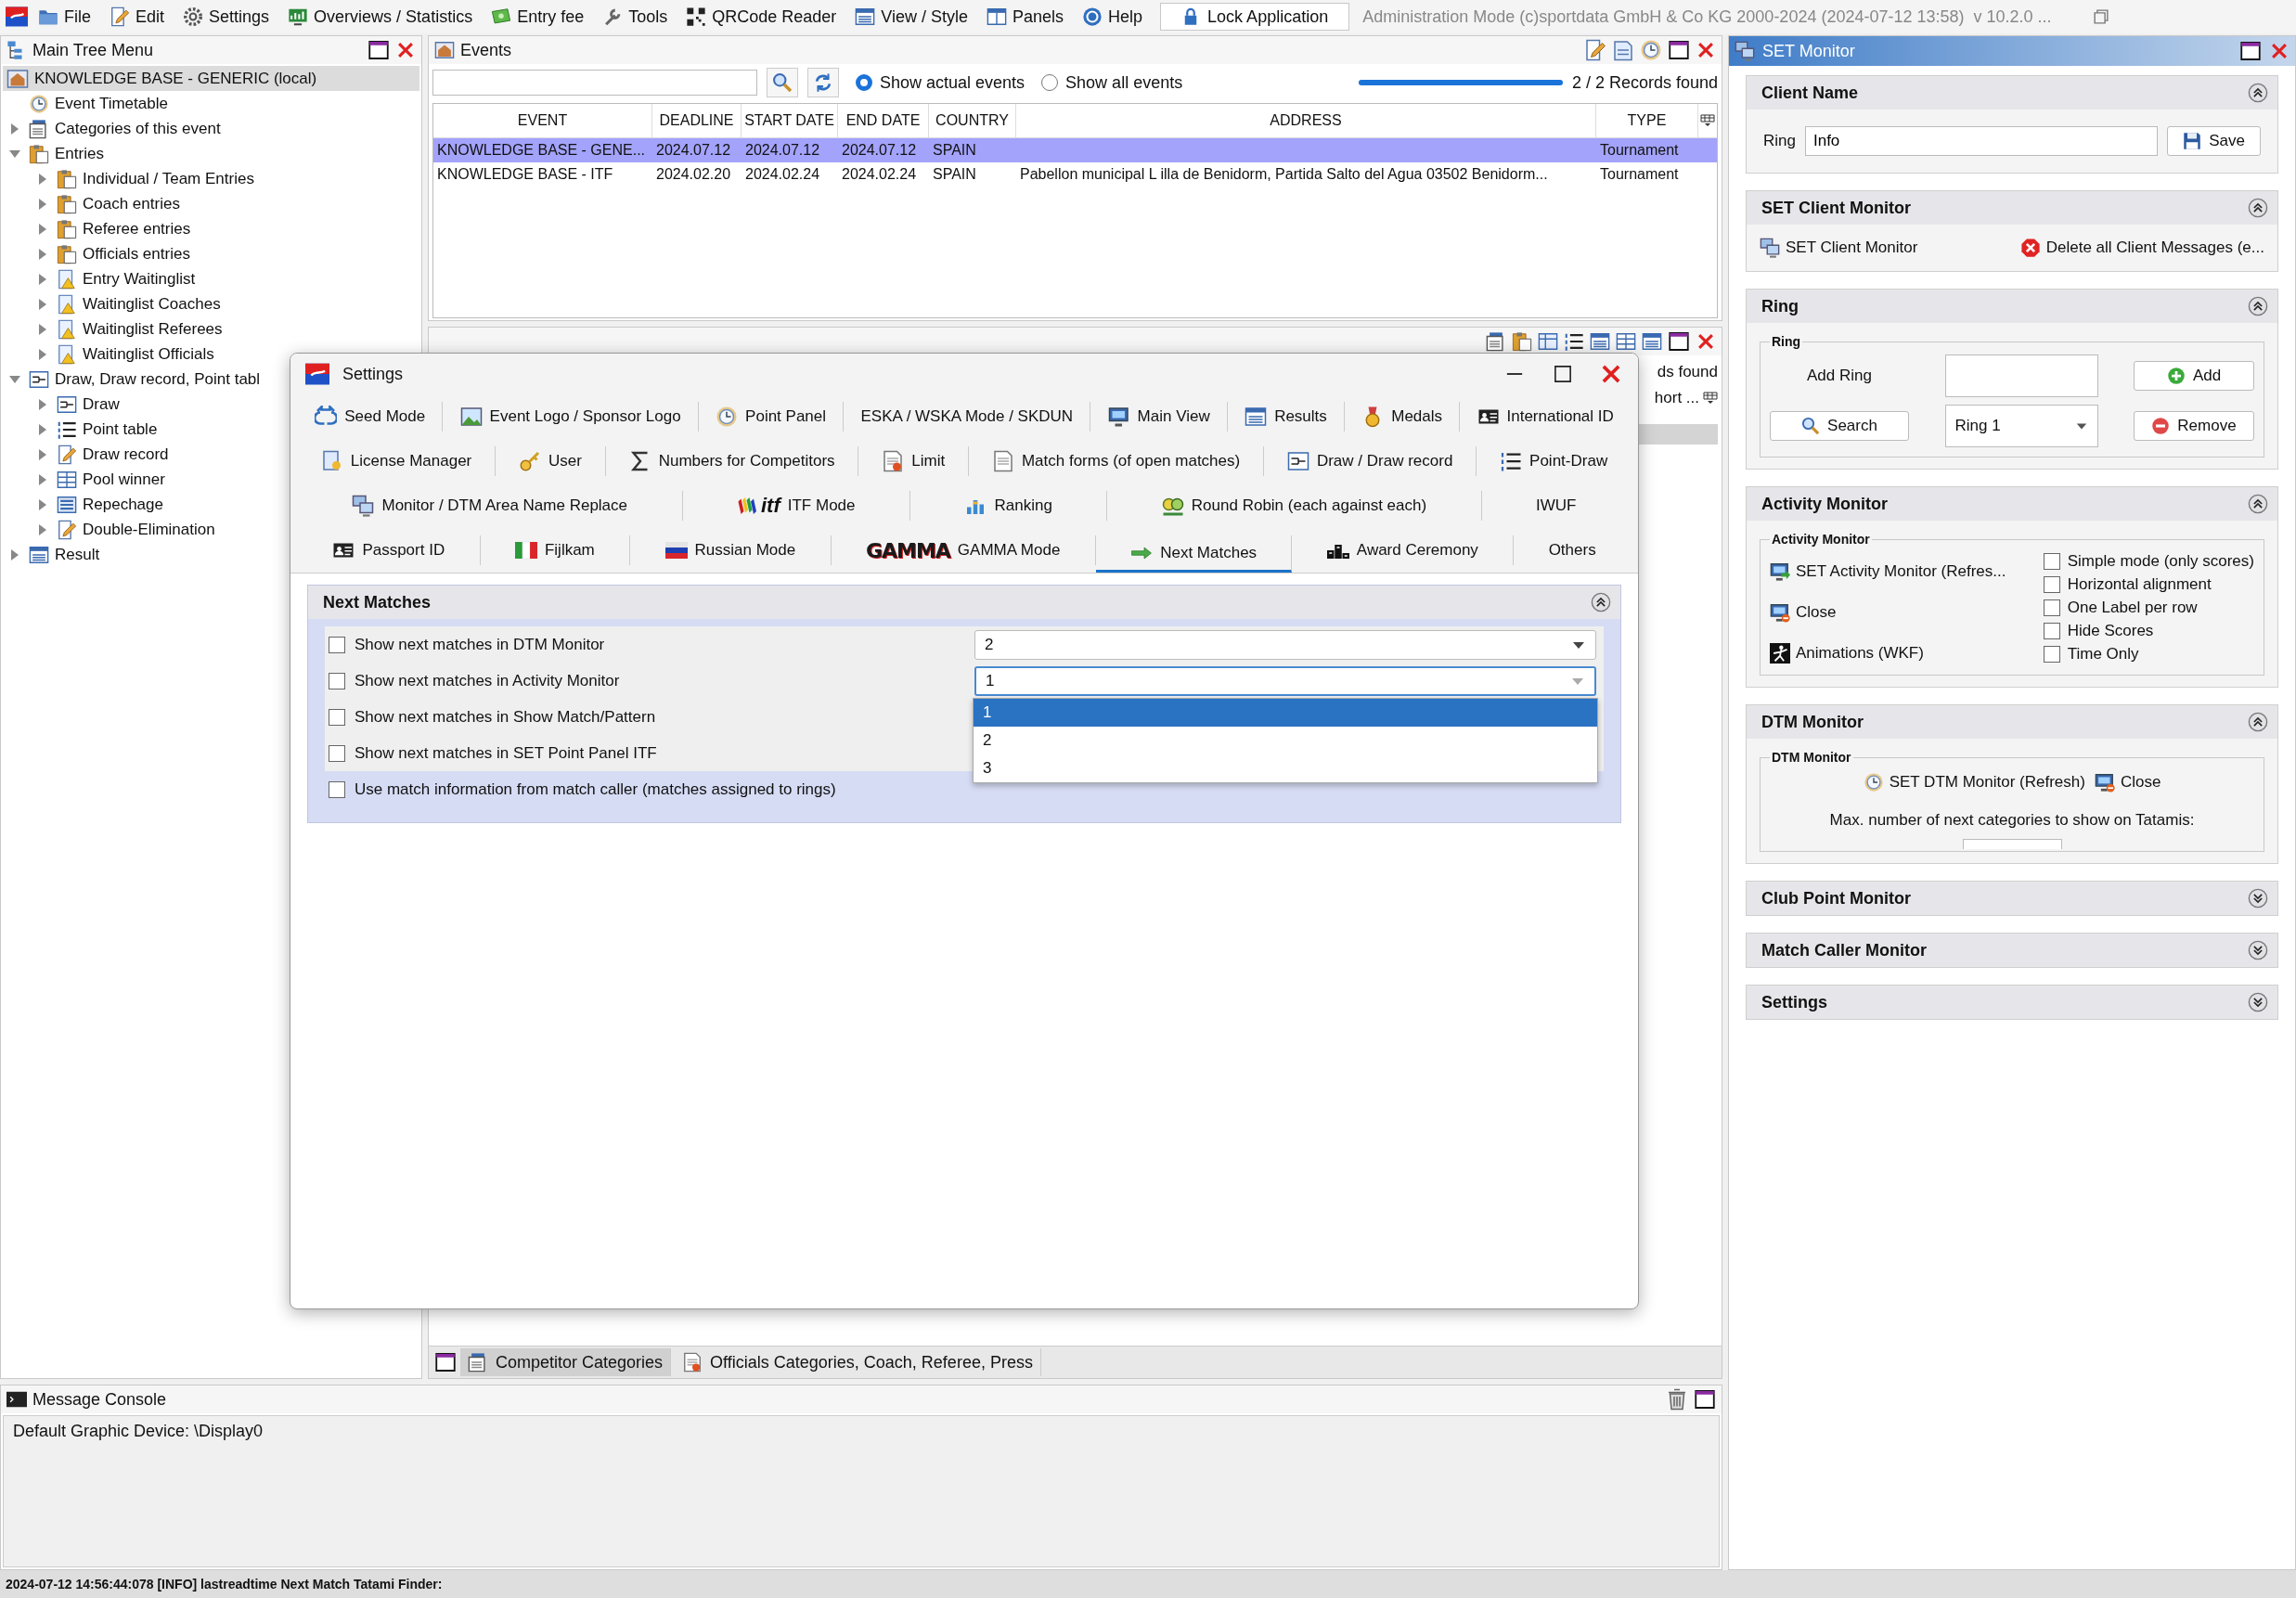 This screenshot has width=2296, height=1598. Describe the element at coordinates (1595, 50) in the screenshot. I see `pencil-document-icon` at that location.